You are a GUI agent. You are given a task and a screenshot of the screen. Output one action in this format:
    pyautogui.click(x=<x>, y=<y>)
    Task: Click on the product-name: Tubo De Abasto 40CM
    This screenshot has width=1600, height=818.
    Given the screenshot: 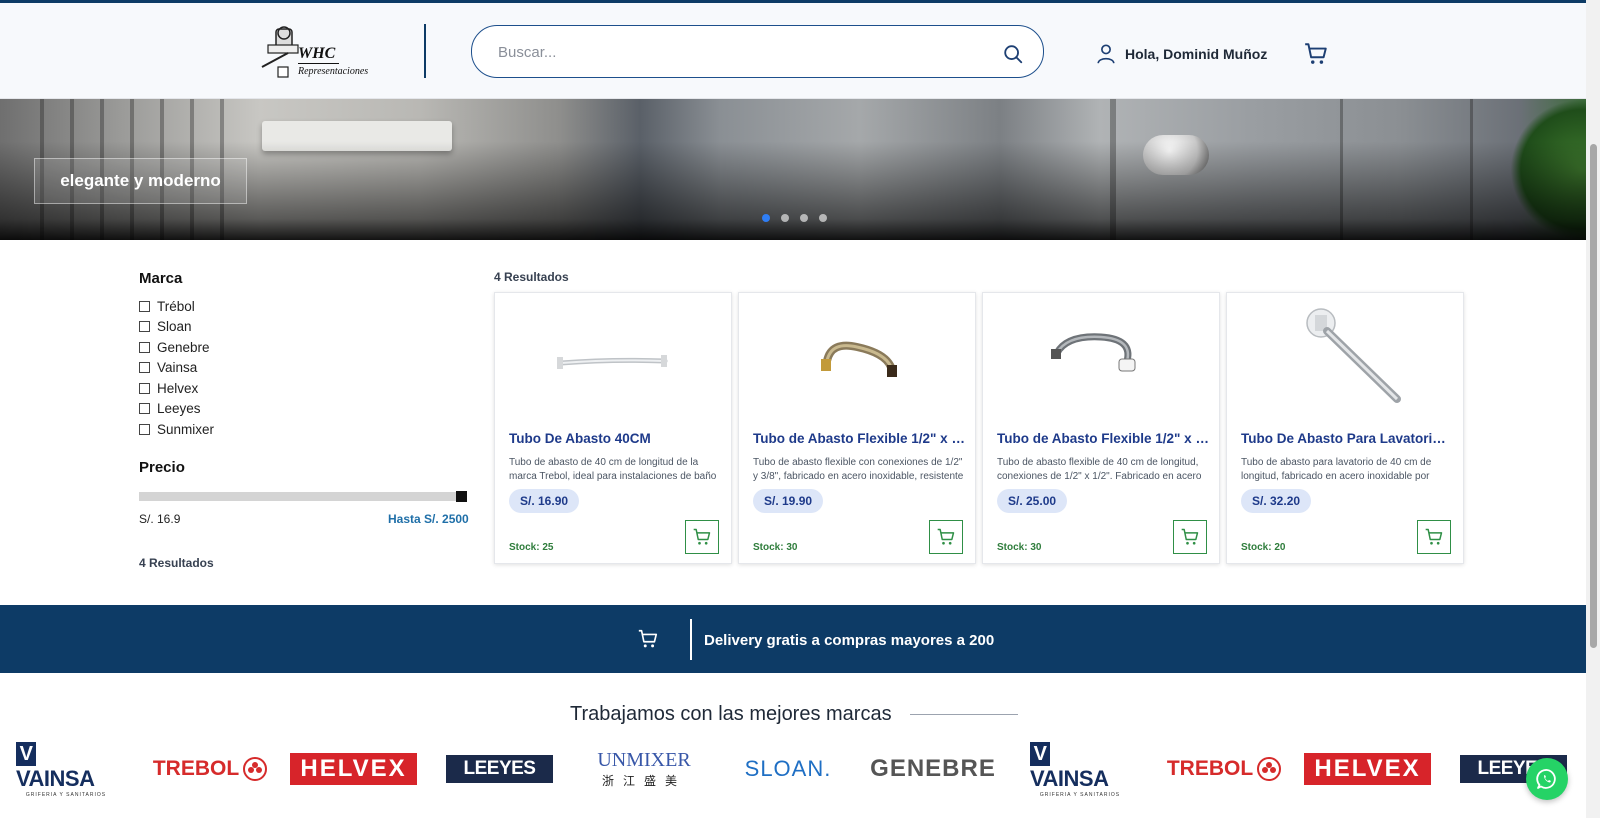 What is the action you would take?
    pyautogui.click(x=615, y=438)
    